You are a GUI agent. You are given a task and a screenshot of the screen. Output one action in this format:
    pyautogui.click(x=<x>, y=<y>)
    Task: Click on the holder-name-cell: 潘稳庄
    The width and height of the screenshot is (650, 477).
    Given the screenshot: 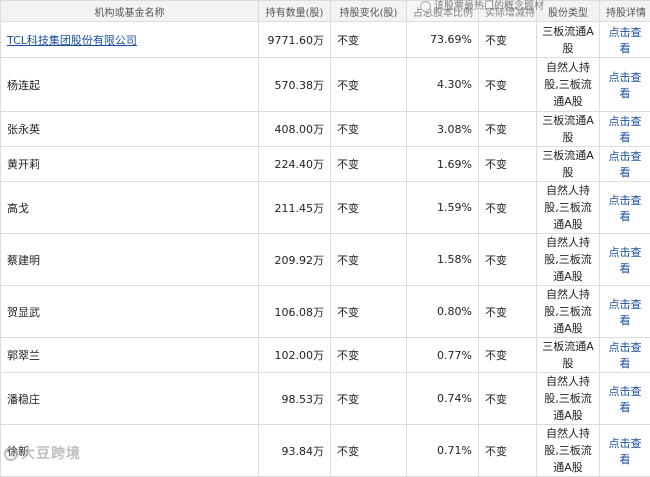 What is the action you would take?
    pyautogui.click(x=130, y=399)
    